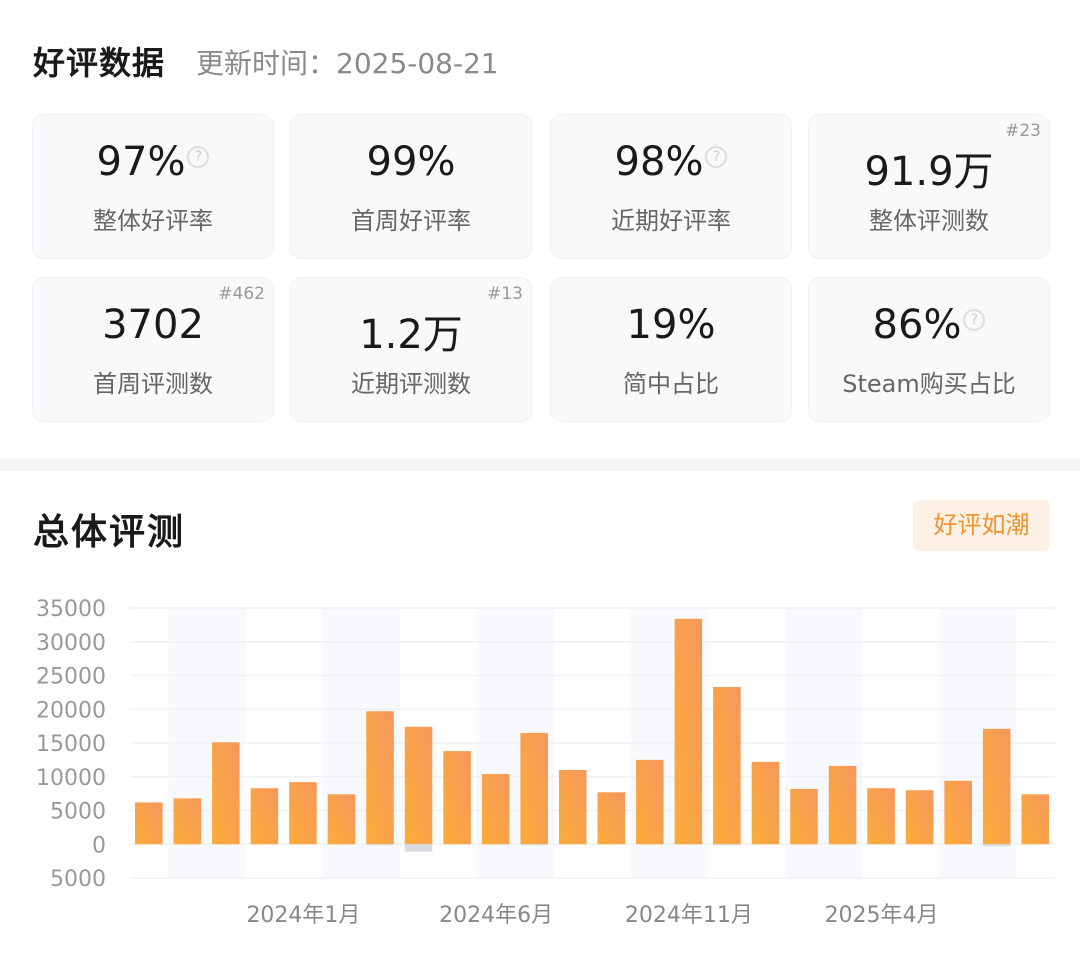 Image resolution: width=1080 pixels, height=967 pixels. Describe the element at coordinates (71, 778) in the screenshot. I see `y-tick-label: 10000` at that location.